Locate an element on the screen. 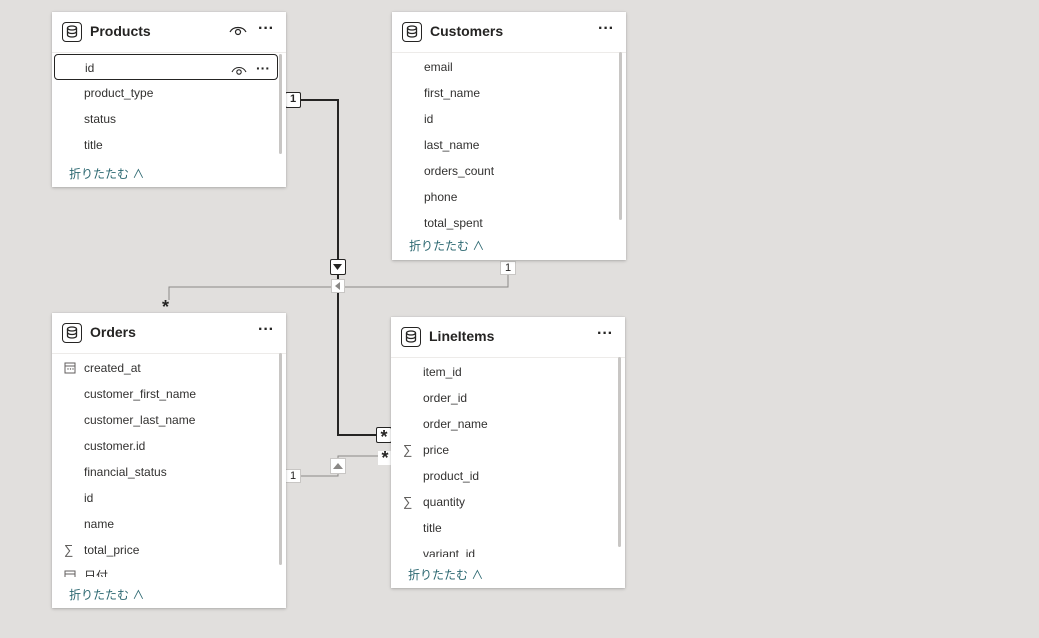 The height and width of the screenshot is (638, 1039). field-name: first_name is located at coordinates (452, 93).